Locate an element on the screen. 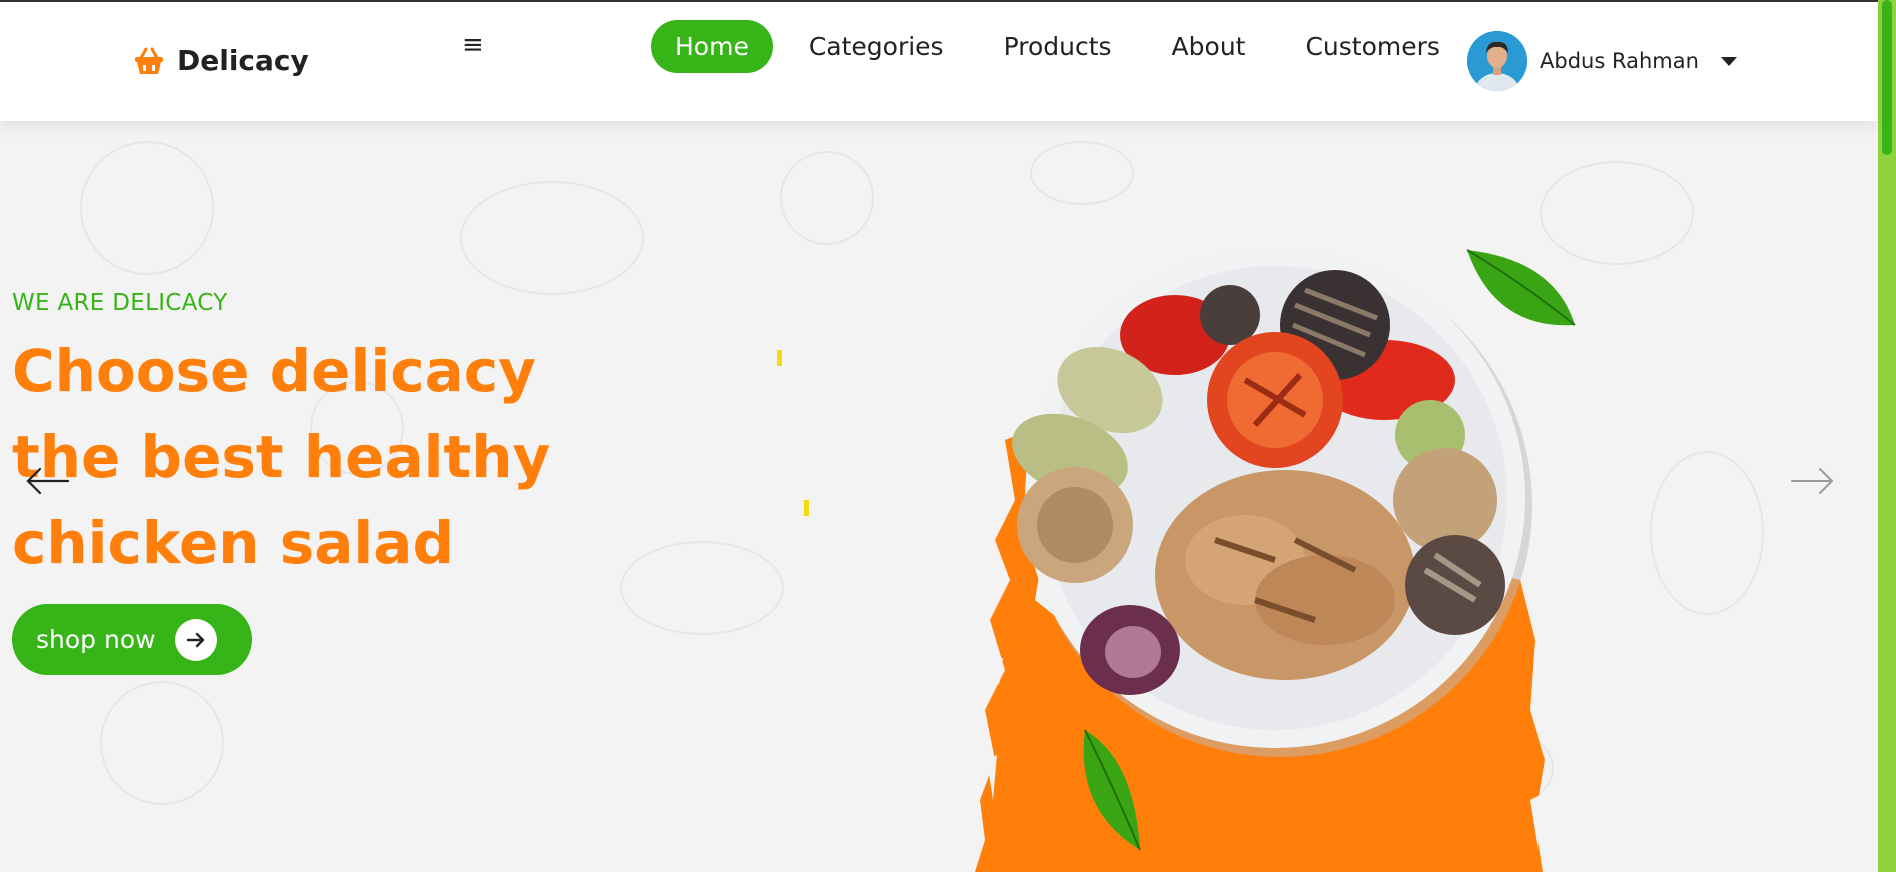 The image size is (1896, 872). carousel-prev-arrow-icon is located at coordinates (47, 481).